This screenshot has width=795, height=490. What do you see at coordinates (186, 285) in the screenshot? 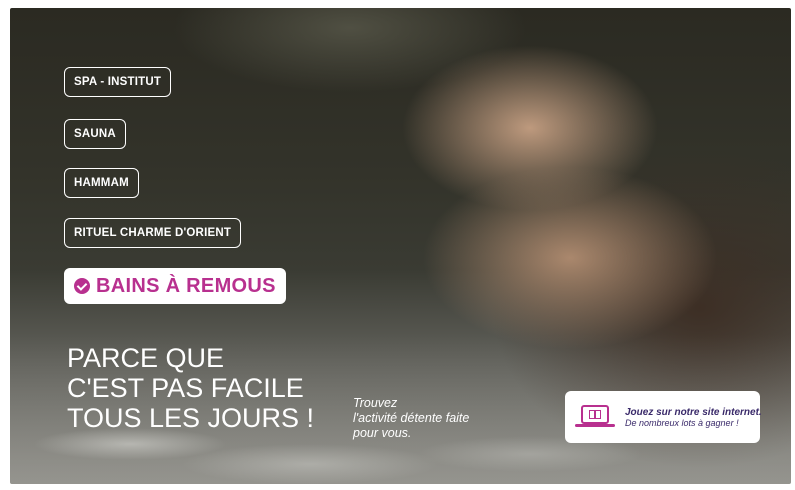
I see `active-menu-label: BAINS À REMOUS` at bounding box center [186, 285].